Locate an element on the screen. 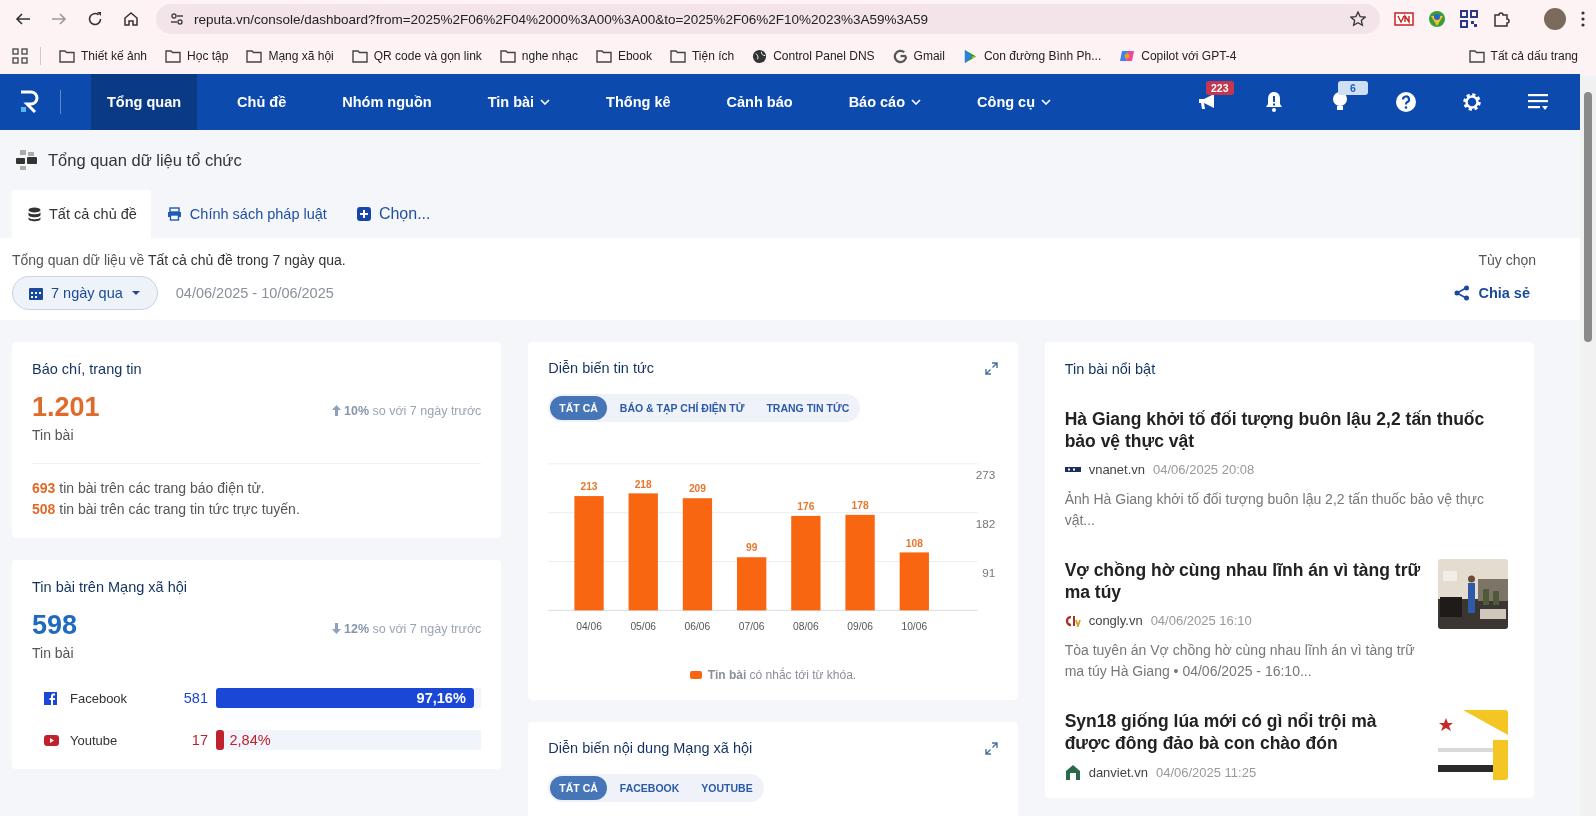 The width and height of the screenshot is (1596, 816). card-title: Báo chí, trang tin is located at coordinates (87, 369).